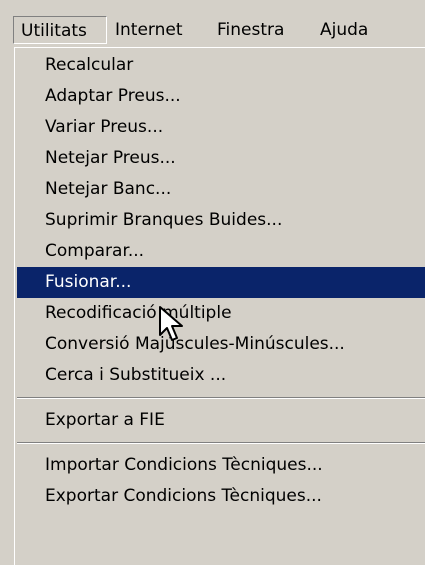 The image size is (425, 565). What do you see at coordinates (356, 30) in the screenshot?
I see `menu-ajuda: Ajuda` at bounding box center [356, 30].